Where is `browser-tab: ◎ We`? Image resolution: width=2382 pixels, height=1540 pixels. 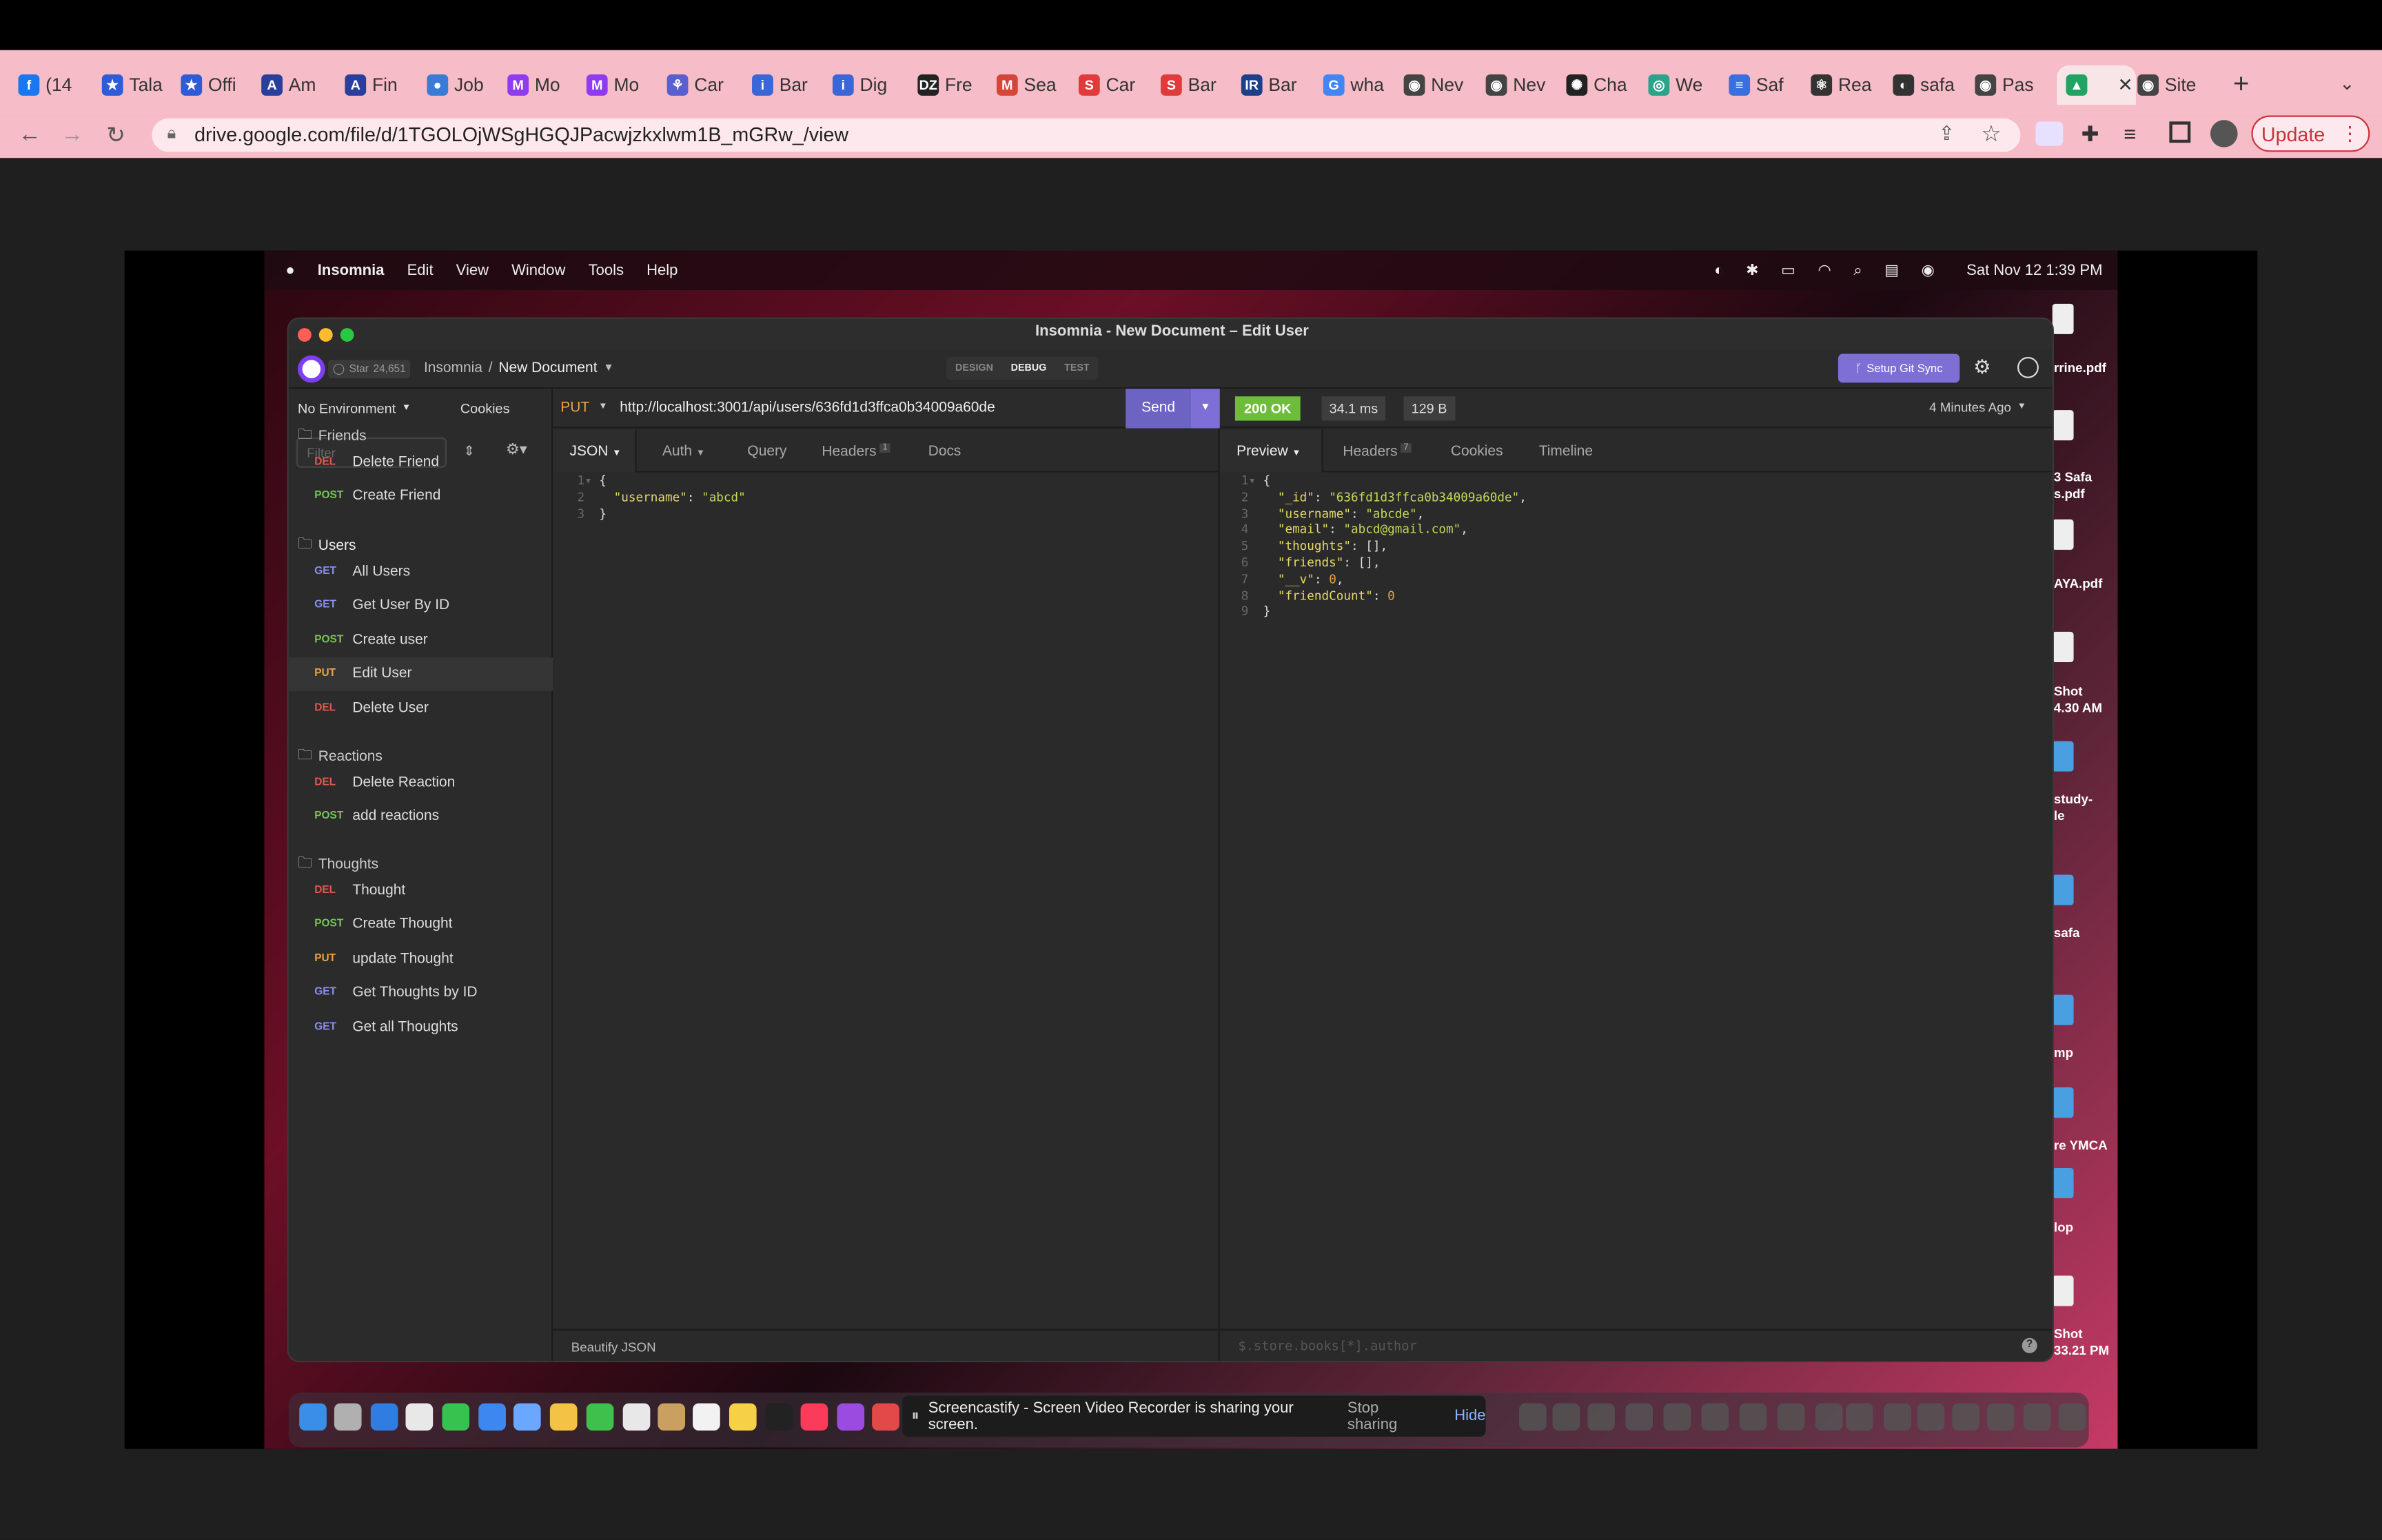
browser-tab: ◎ We is located at coordinates (1686, 85).